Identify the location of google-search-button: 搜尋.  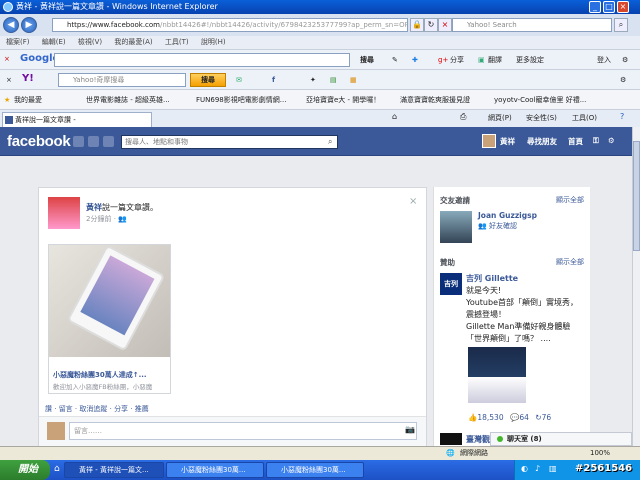
(367, 60).